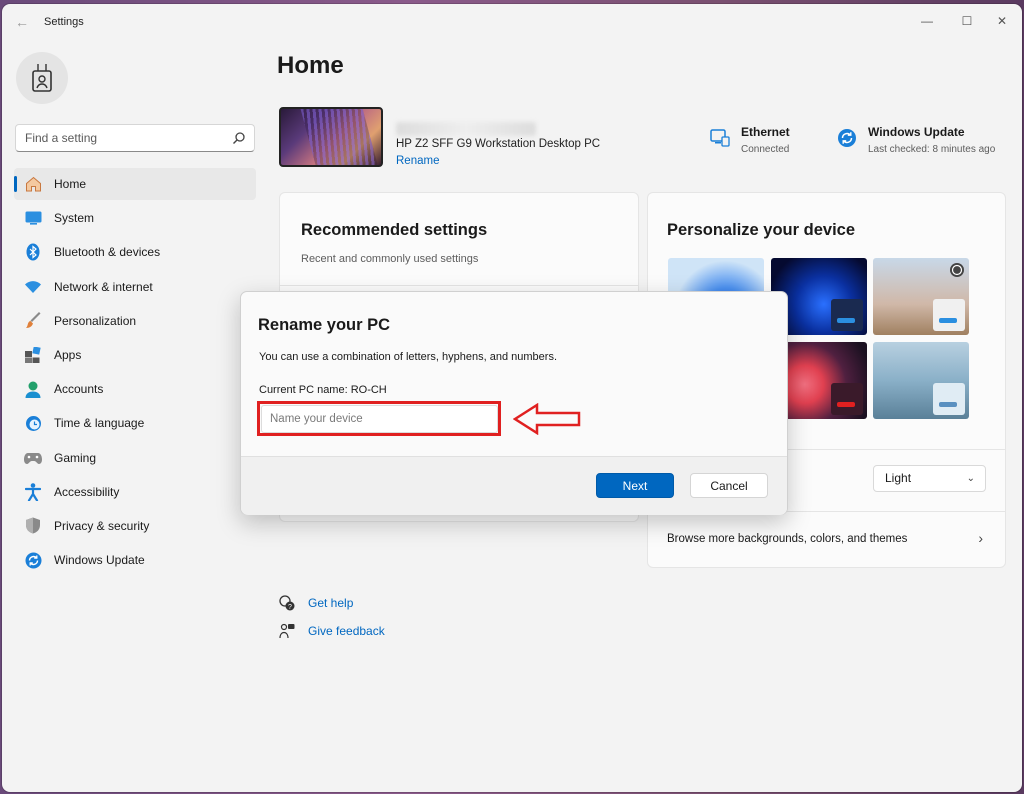 The width and height of the screenshot is (1024, 794). What do you see at coordinates (323, 390) in the screenshot?
I see `current-pc-name: Current PC name: RO-CH` at bounding box center [323, 390].